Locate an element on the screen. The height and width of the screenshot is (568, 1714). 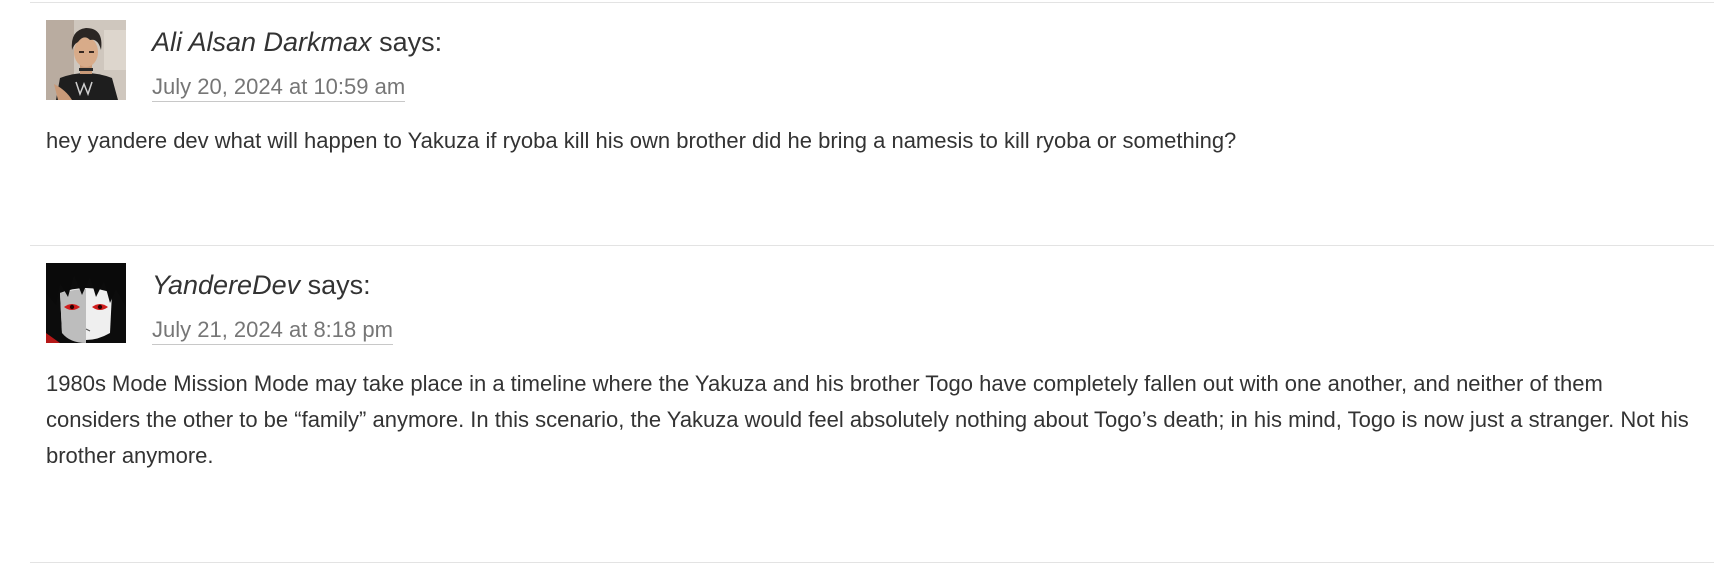
comment-author-name: YandereDev is located at coordinates (226, 285).